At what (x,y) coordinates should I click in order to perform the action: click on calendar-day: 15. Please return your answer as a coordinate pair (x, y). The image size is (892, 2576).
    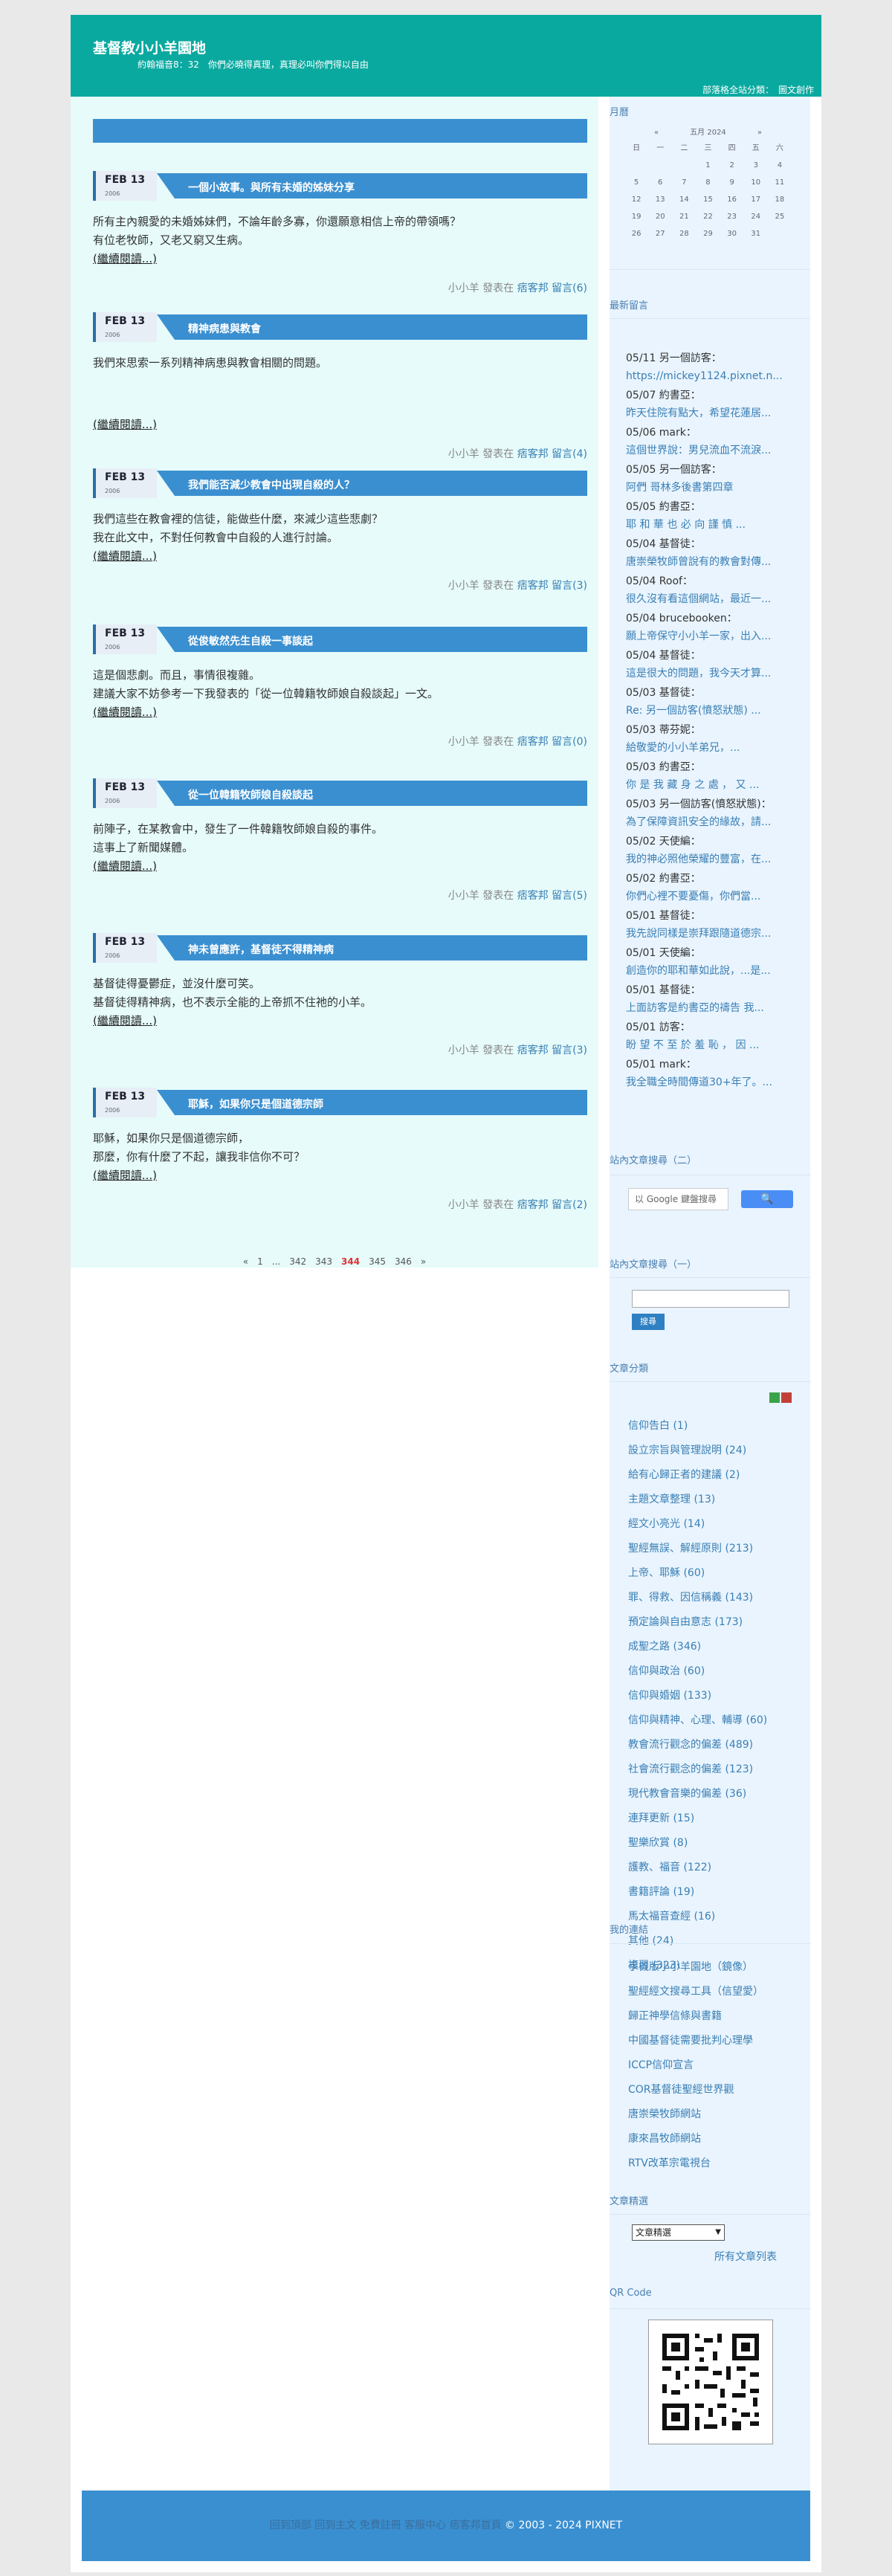
    Looking at the image, I should click on (708, 199).